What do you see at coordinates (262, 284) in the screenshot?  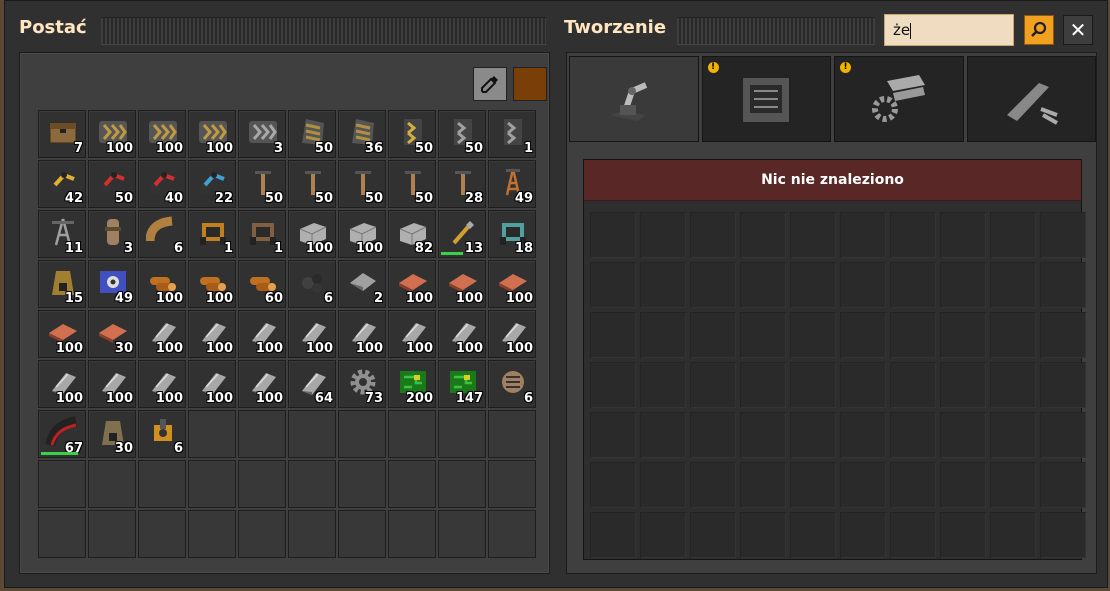 I see `inventory-slot: 60` at bounding box center [262, 284].